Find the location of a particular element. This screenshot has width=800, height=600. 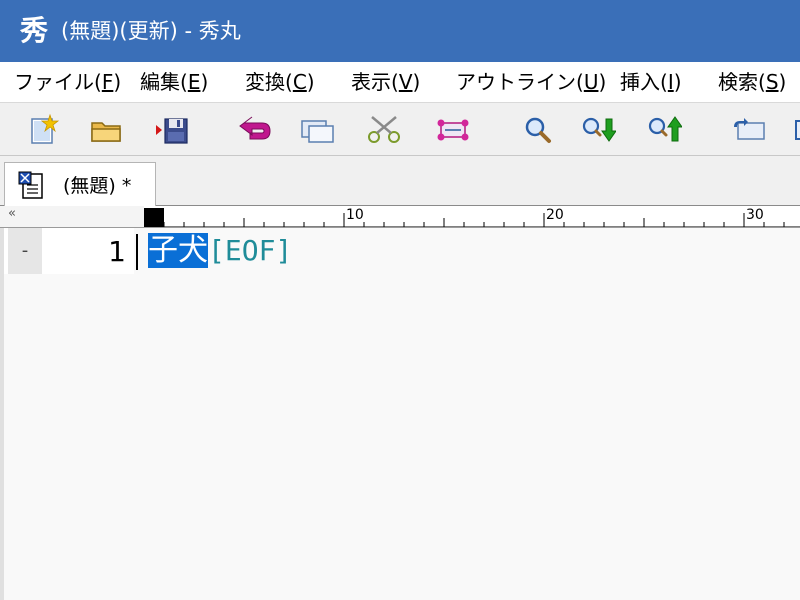

menu-view-key: V is located at coordinates (405, 82).